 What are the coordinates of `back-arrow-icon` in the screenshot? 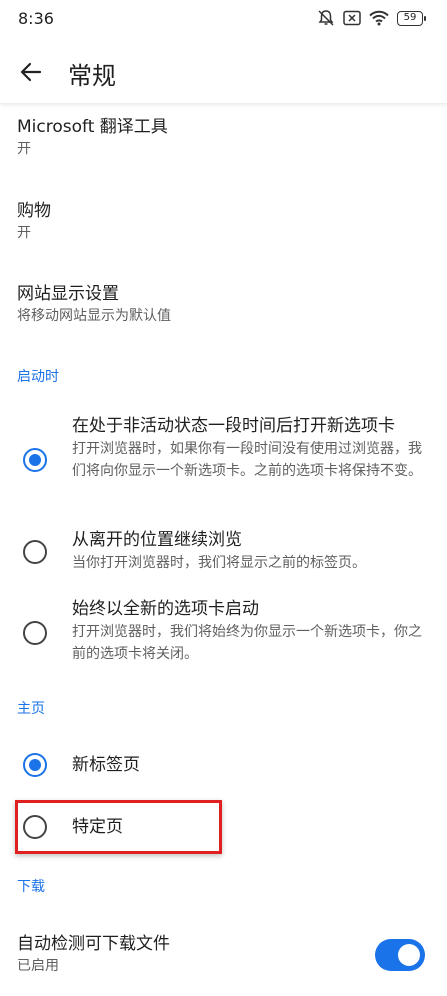 It's located at (31, 72).